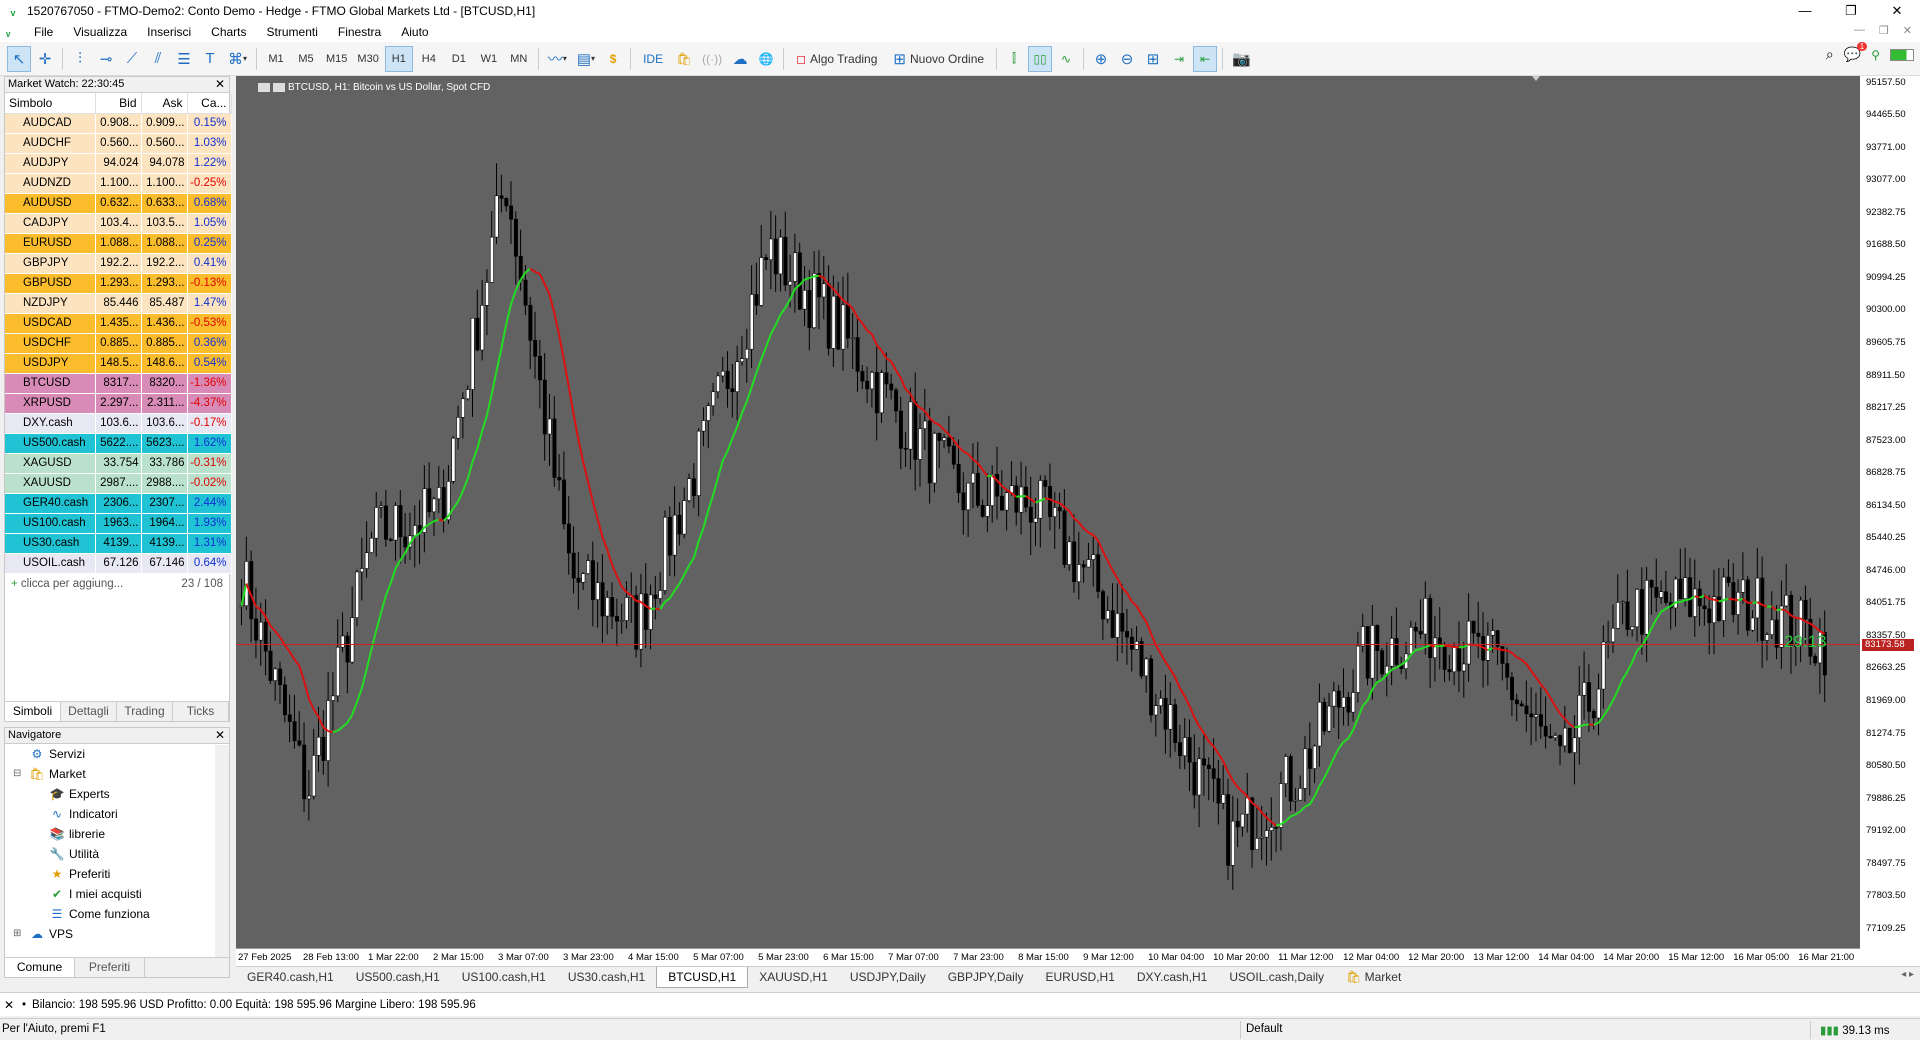  Describe the element at coordinates (1884, 30) in the screenshot. I see `mdi-restore-button: ❐` at that location.